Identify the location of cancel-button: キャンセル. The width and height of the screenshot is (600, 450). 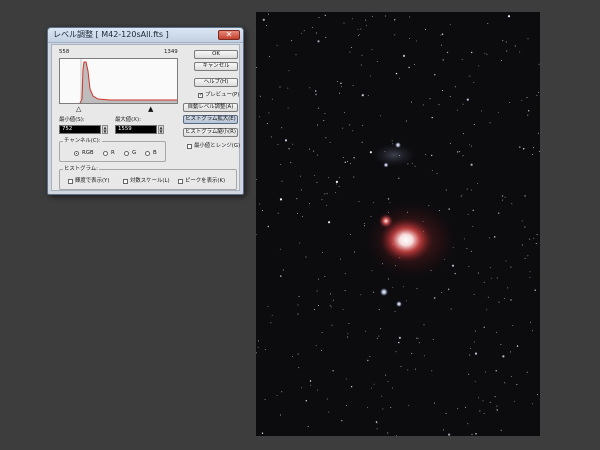
(216, 66).